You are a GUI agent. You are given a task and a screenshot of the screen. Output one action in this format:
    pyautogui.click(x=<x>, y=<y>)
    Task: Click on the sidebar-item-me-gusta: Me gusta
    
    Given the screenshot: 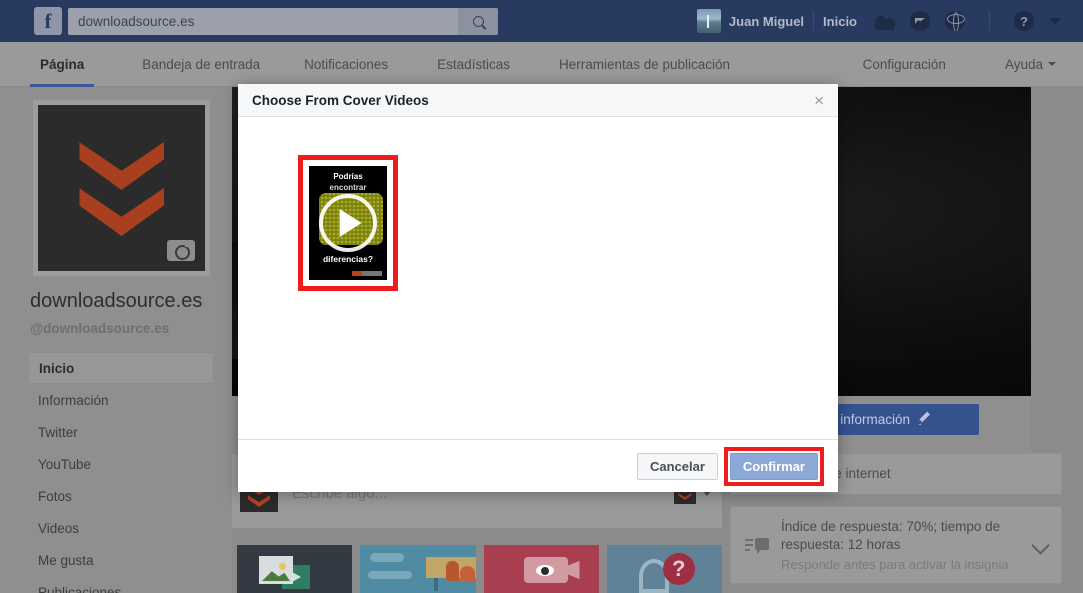 What is the action you would take?
    pyautogui.click(x=121, y=560)
    